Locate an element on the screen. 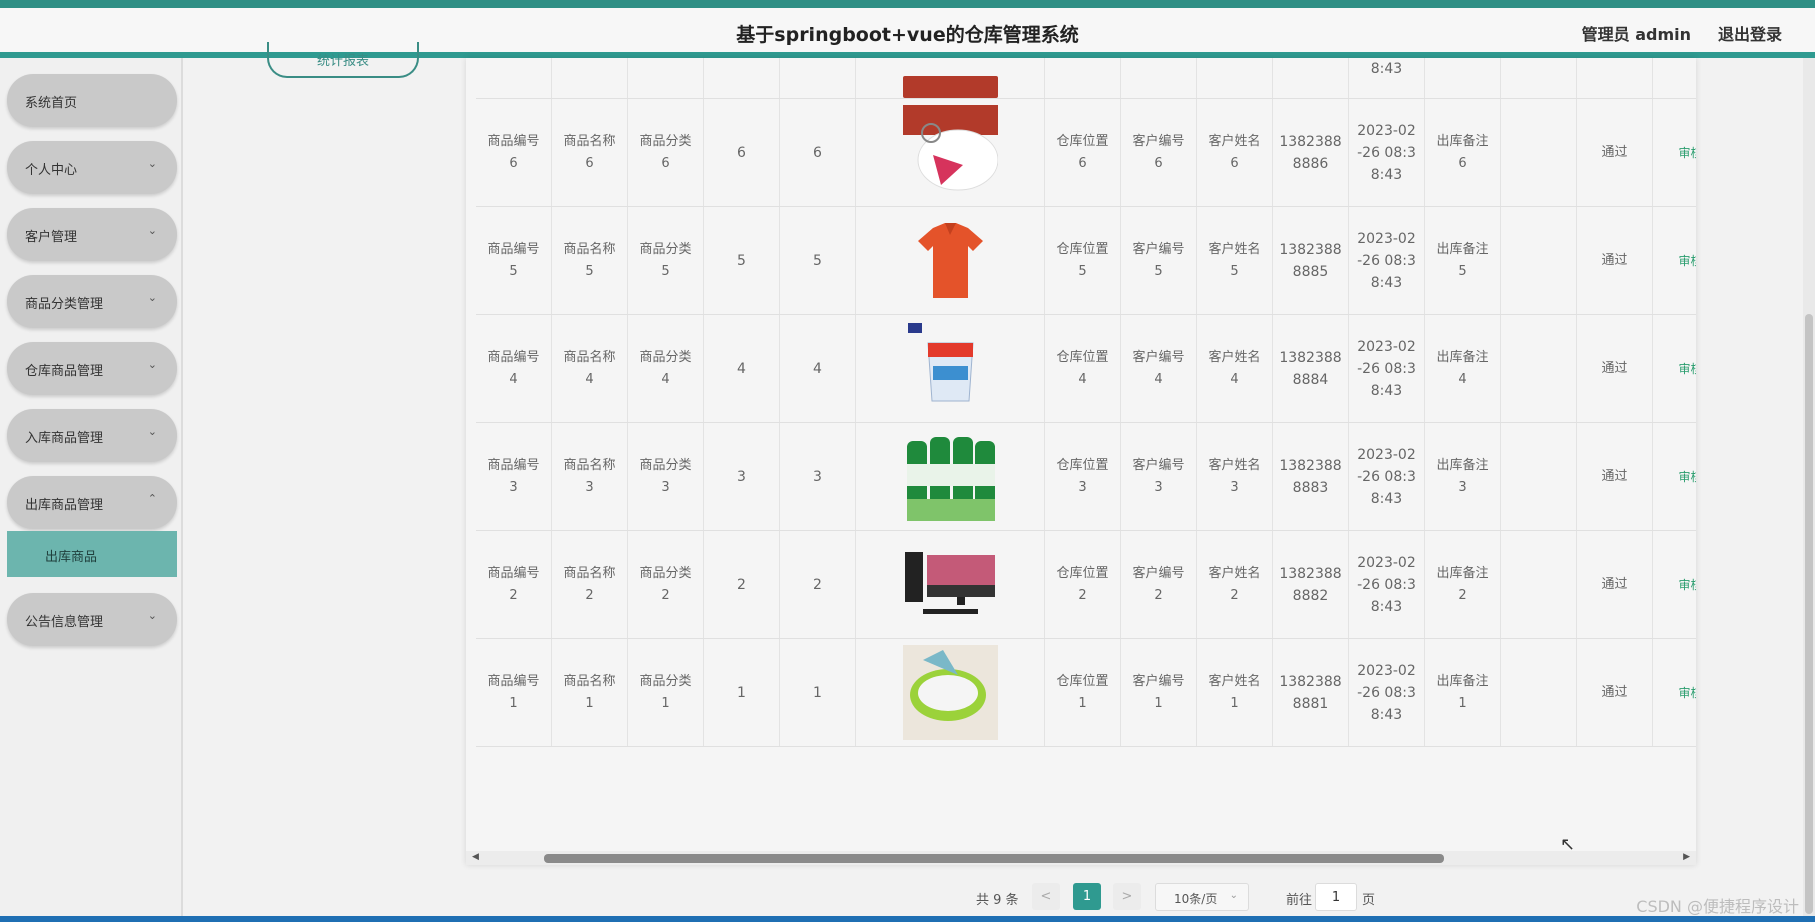 This screenshot has height=922, width=1815. sidebar-item-inbound-goods: 入库商品管理 ⌄ is located at coordinates (92, 435).